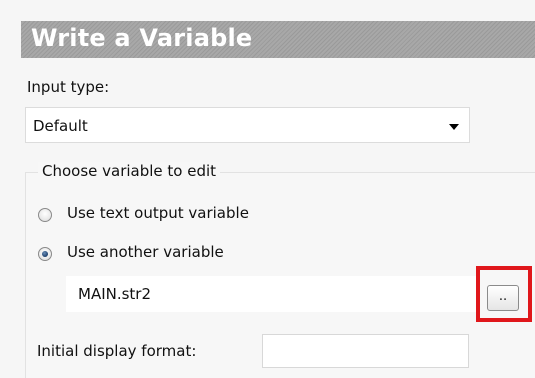 This screenshot has height=378, width=535. Describe the element at coordinates (365, 351) in the screenshot. I see `display-format-input` at that location.